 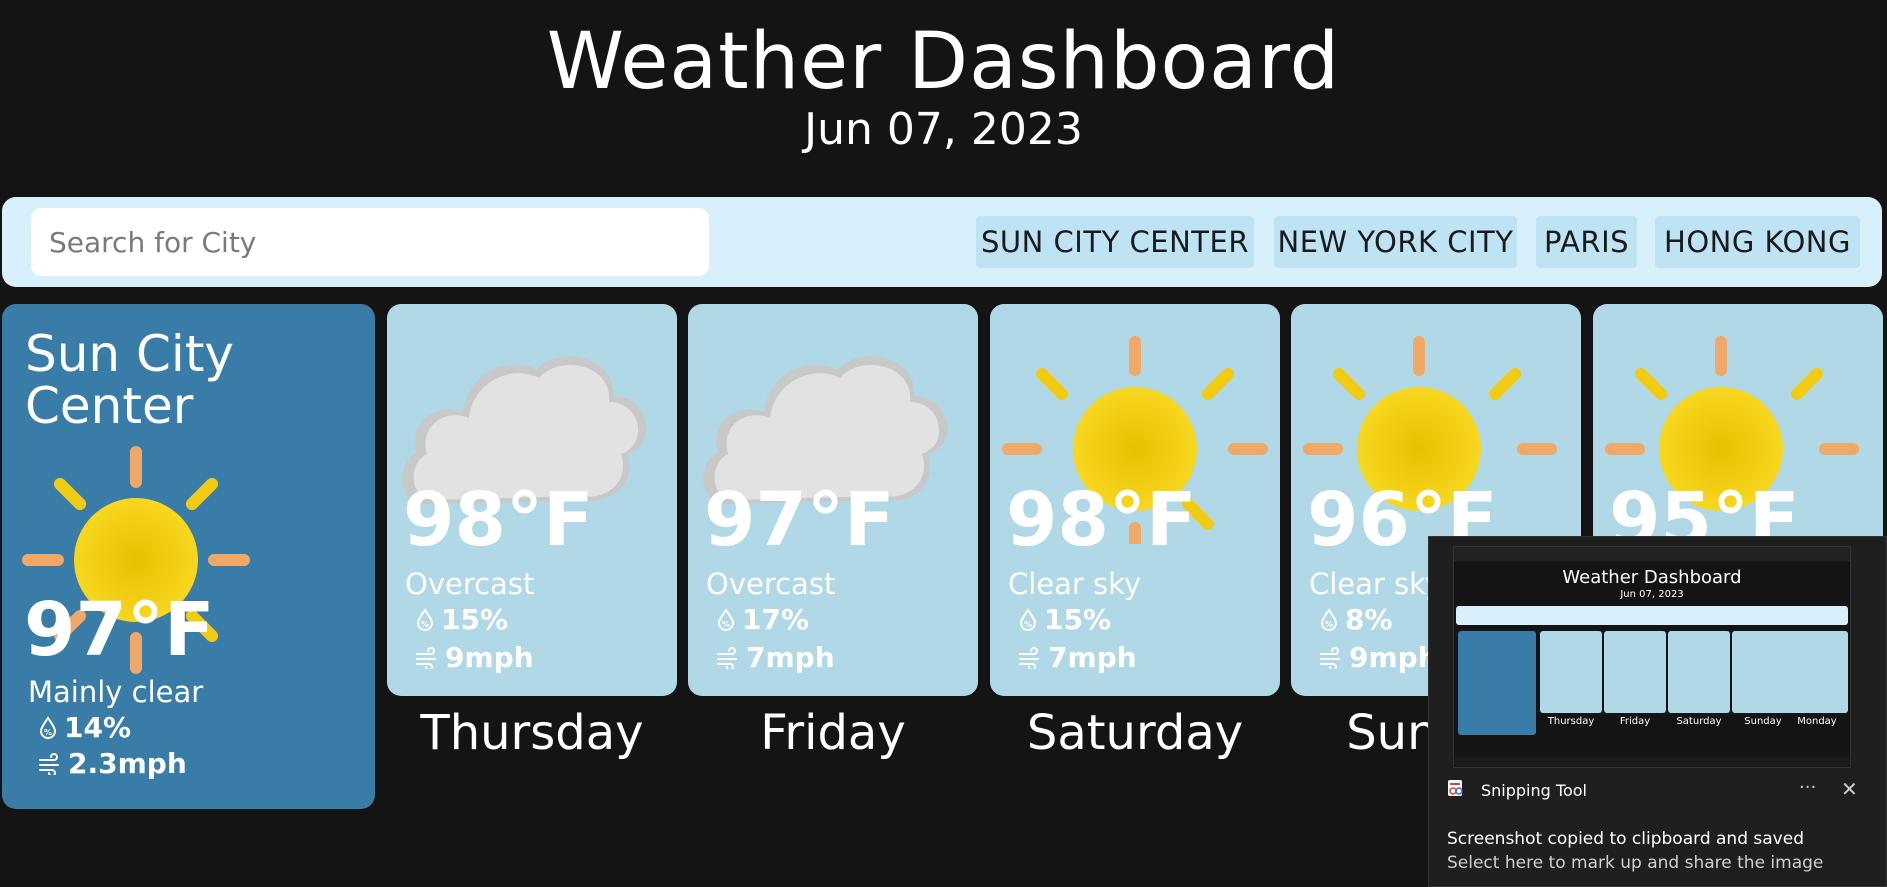 What do you see at coordinates (1497, 683) in the screenshot?
I see `thumbnail-current-card` at bounding box center [1497, 683].